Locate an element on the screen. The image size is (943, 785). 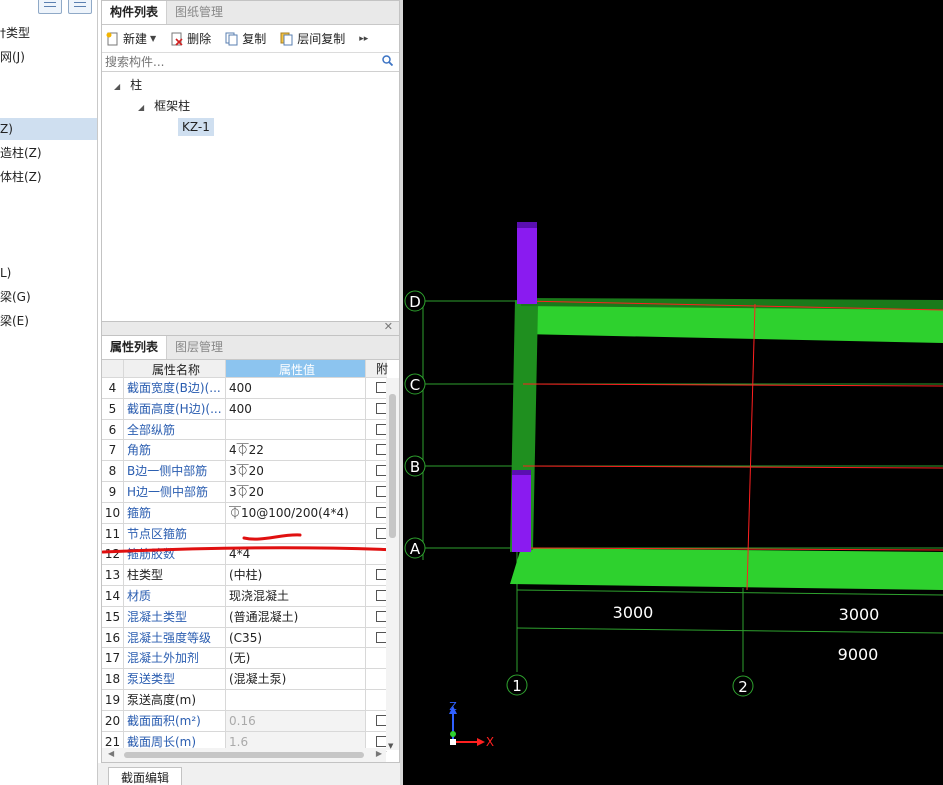
property-row: 10 箍筋 ⏁10@100/200(4*4) is located at coordinates (244, 513).